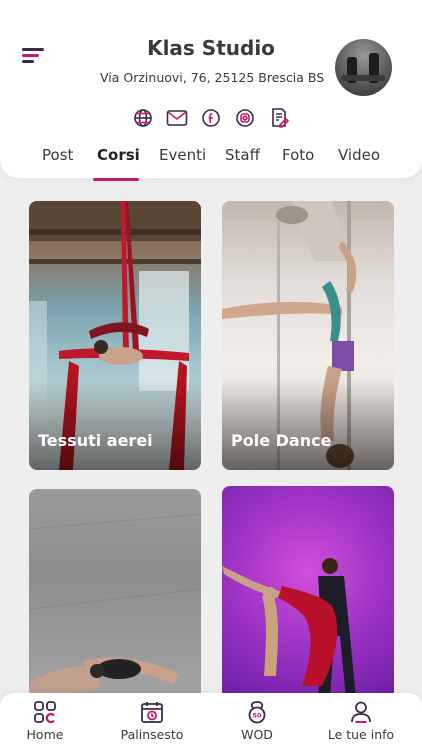 This screenshot has height=750, width=422. What do you see at coordinates (245, 118) in the screenshot?
I see `instagram-icon` at bounding box center [245, 118].